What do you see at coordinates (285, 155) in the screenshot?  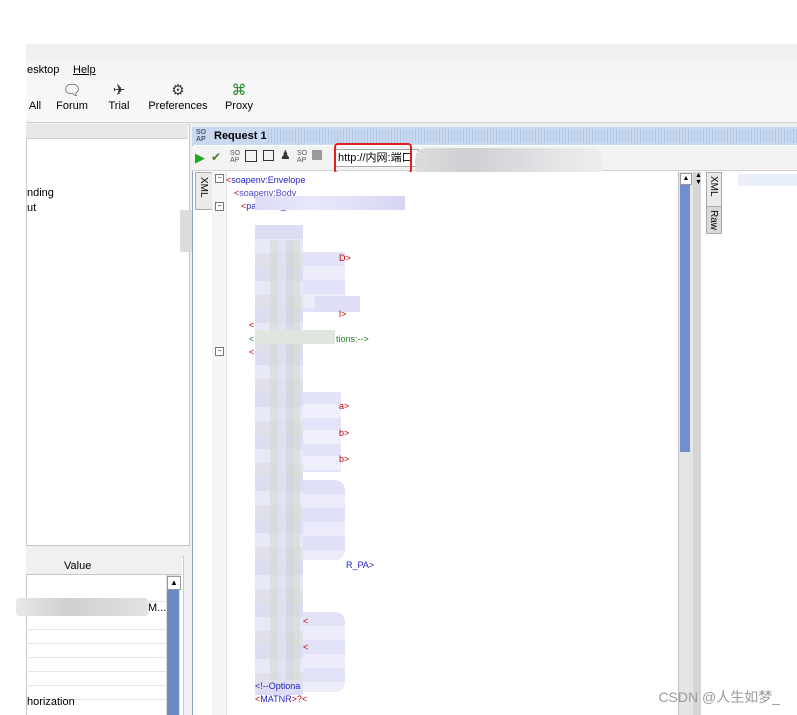 I see `user-icon: ♟` at bounding box center [285, 155].